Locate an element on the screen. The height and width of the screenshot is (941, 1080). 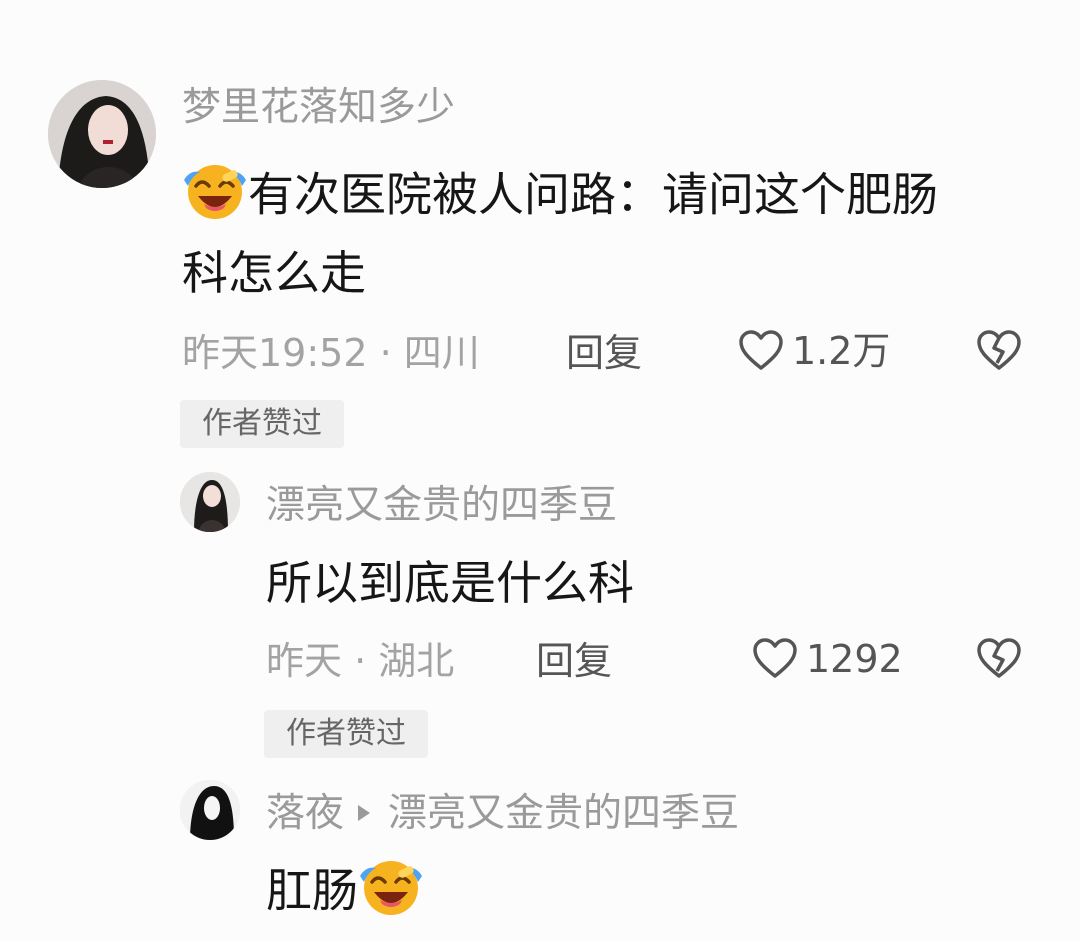
comment-username: 梦里花落知多少 is located at coordinates (318, 107).